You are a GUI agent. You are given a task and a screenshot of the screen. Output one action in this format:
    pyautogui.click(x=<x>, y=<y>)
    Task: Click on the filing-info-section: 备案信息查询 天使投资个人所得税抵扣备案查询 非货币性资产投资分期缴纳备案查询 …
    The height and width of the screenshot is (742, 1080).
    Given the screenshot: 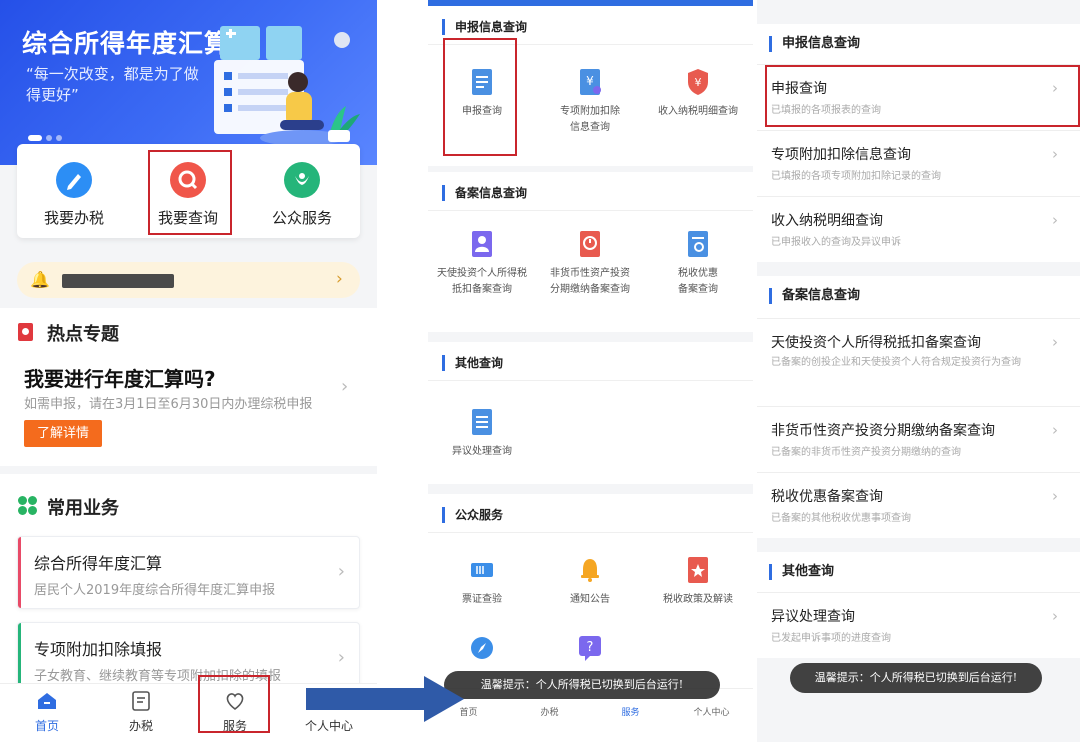 What is the action you would take?
    pyautogui.click(x=590, y=252)
    